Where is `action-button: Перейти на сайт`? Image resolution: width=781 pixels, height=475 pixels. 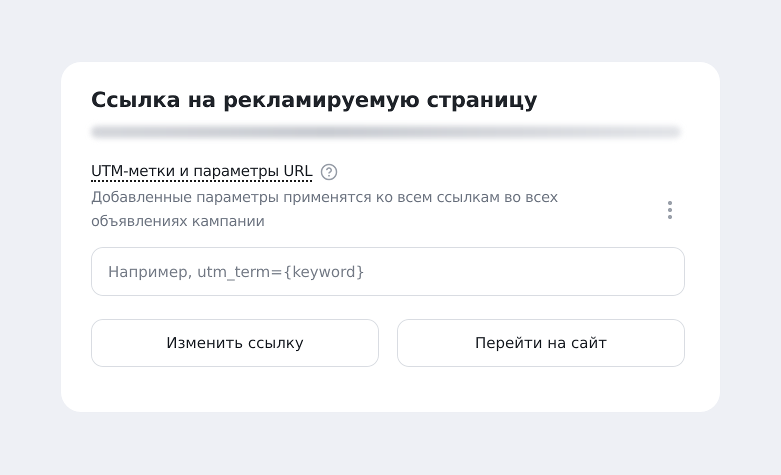
action-button: Перейти на сайт is located at coordinates (541, 343).